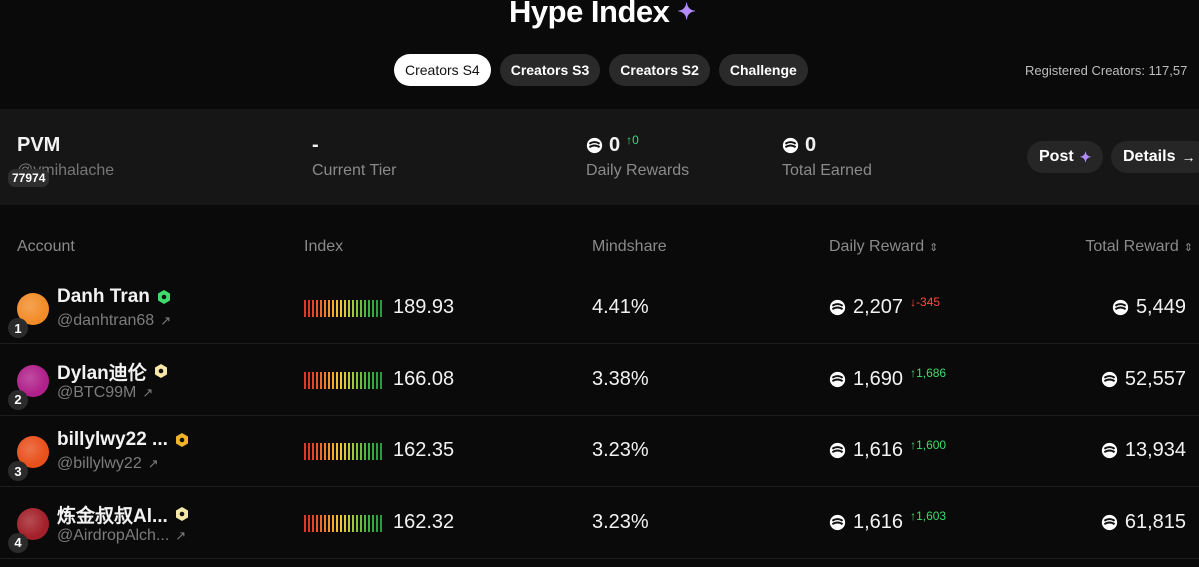 The width and height of the screenshot is (1199, 567). Describe the element at coordinates (928, 444) in the screenshot. I see `daily-reward-delta: ↑1,600` at that location.